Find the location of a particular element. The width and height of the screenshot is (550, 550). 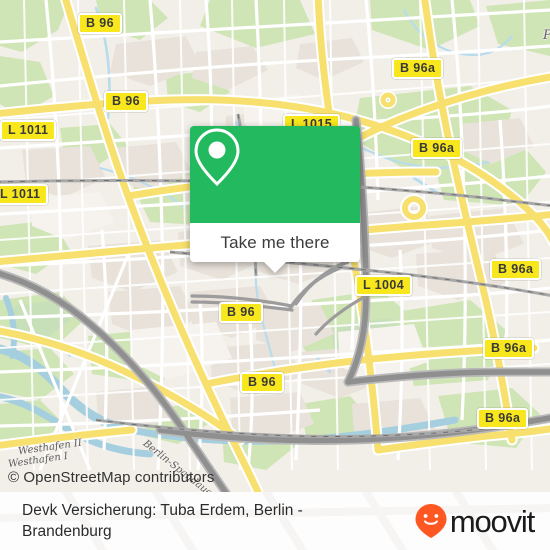

take-me-there-label: Take me there is located at coordinates (275, 242).